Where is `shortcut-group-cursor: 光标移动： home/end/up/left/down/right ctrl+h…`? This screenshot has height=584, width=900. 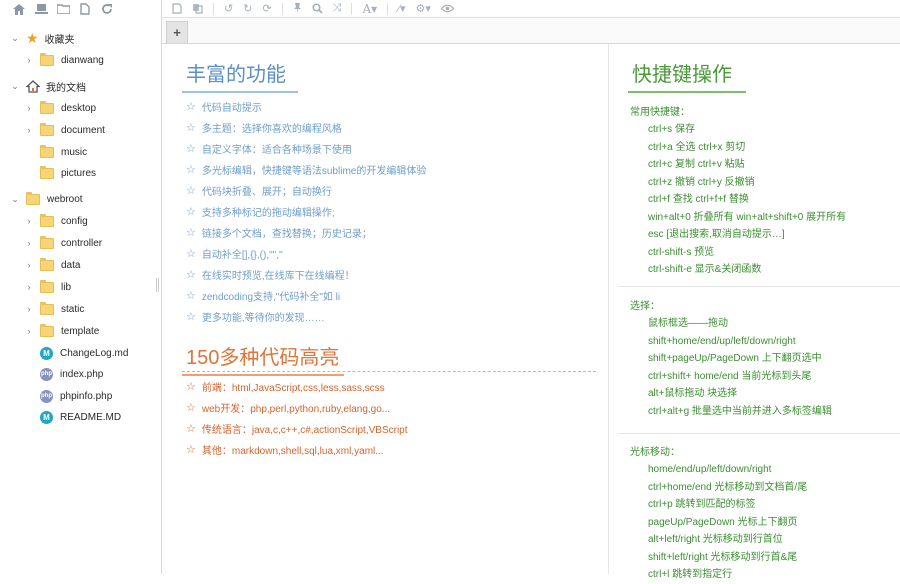
shortcut-group-cursor: 光标移动： home/end/up/left/down/right ctrl+h… is located at coordinates (718, 514).